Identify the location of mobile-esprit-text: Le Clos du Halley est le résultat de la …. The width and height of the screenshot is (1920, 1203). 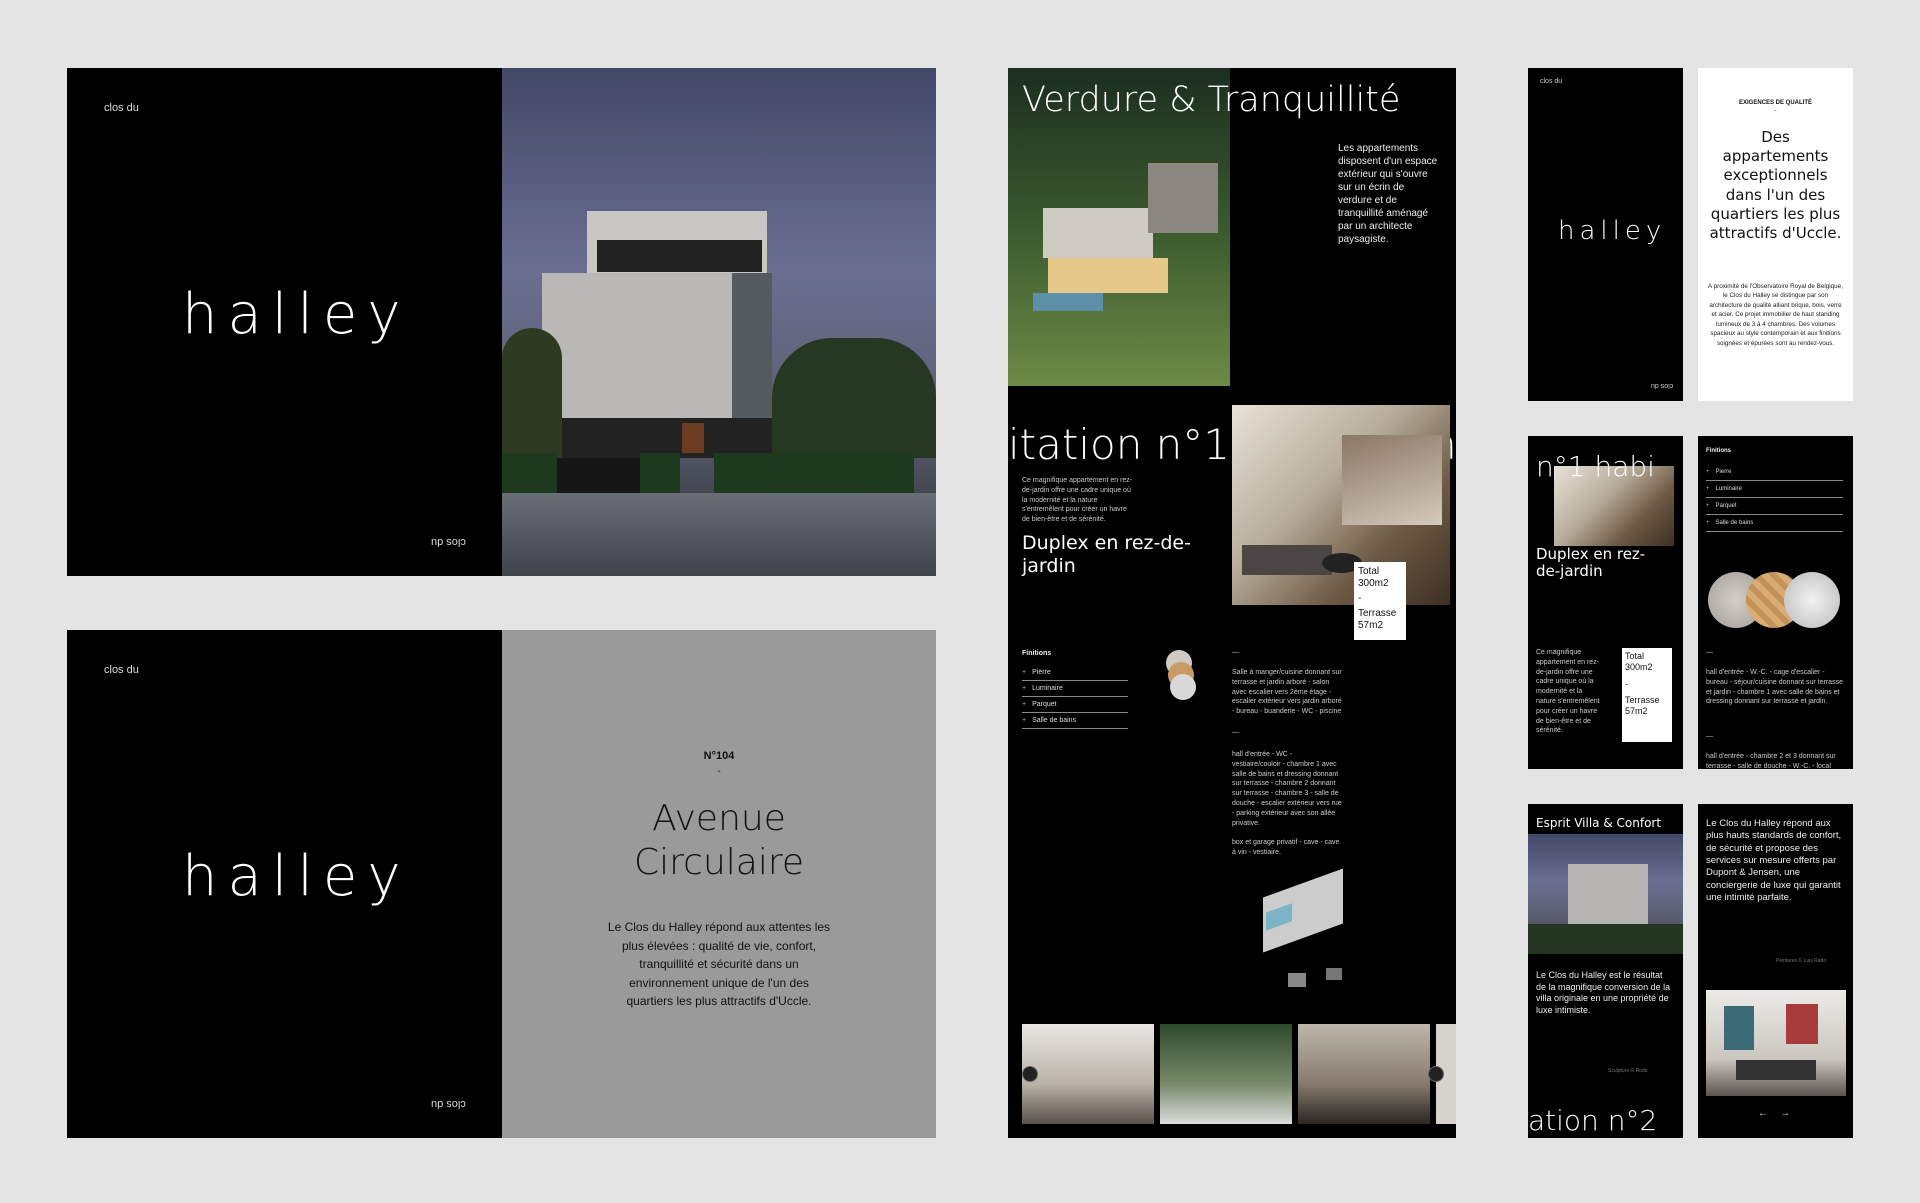
(1603, 993).